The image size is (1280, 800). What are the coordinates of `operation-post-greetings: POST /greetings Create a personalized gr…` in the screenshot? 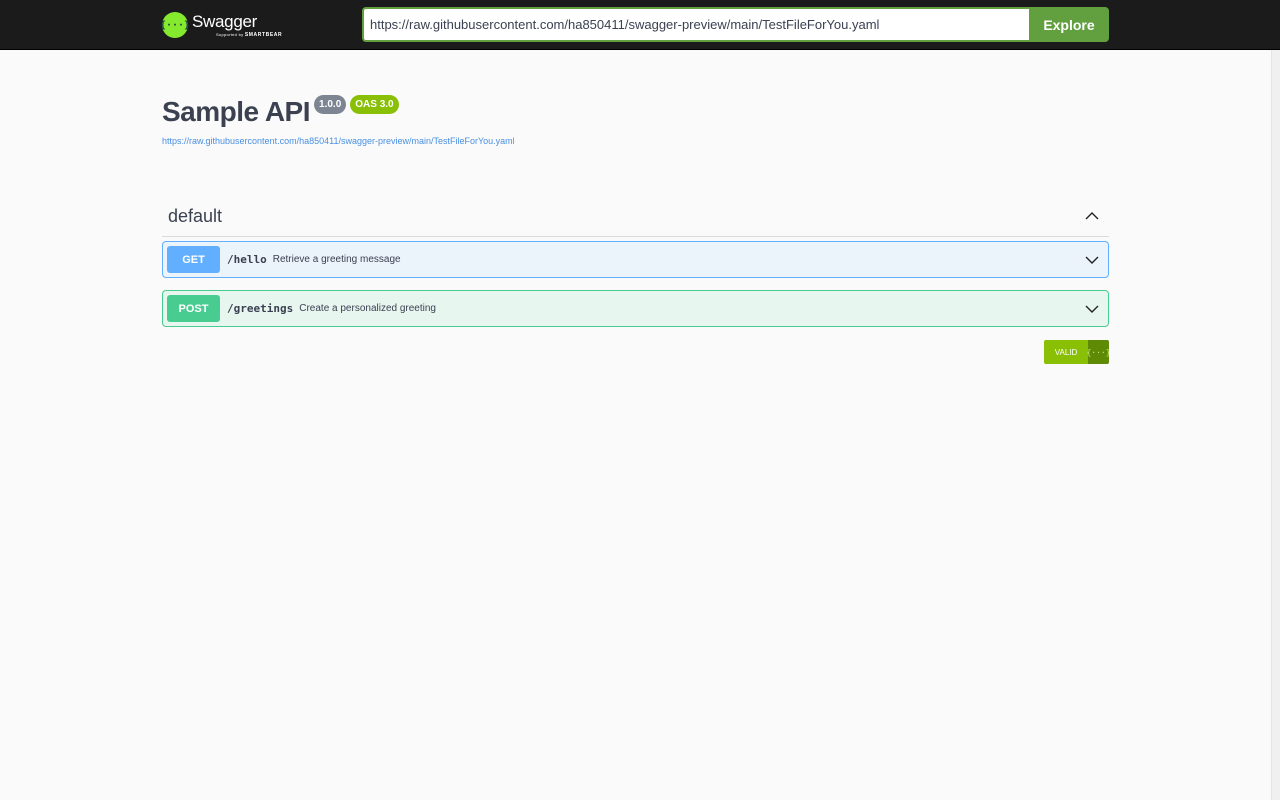 It's located at (635, 308).